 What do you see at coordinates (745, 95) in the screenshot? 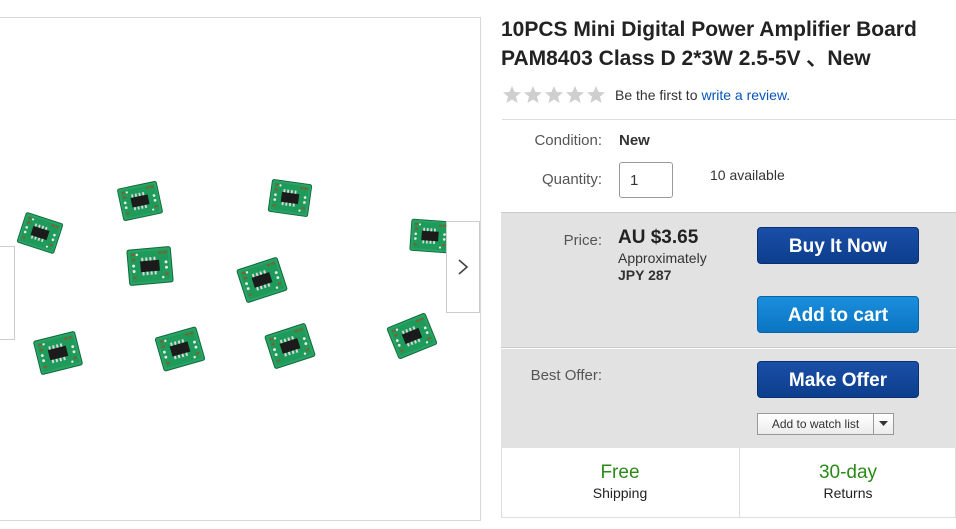
I see `write-review-link: write a review.` at bounding box center [745, 95].